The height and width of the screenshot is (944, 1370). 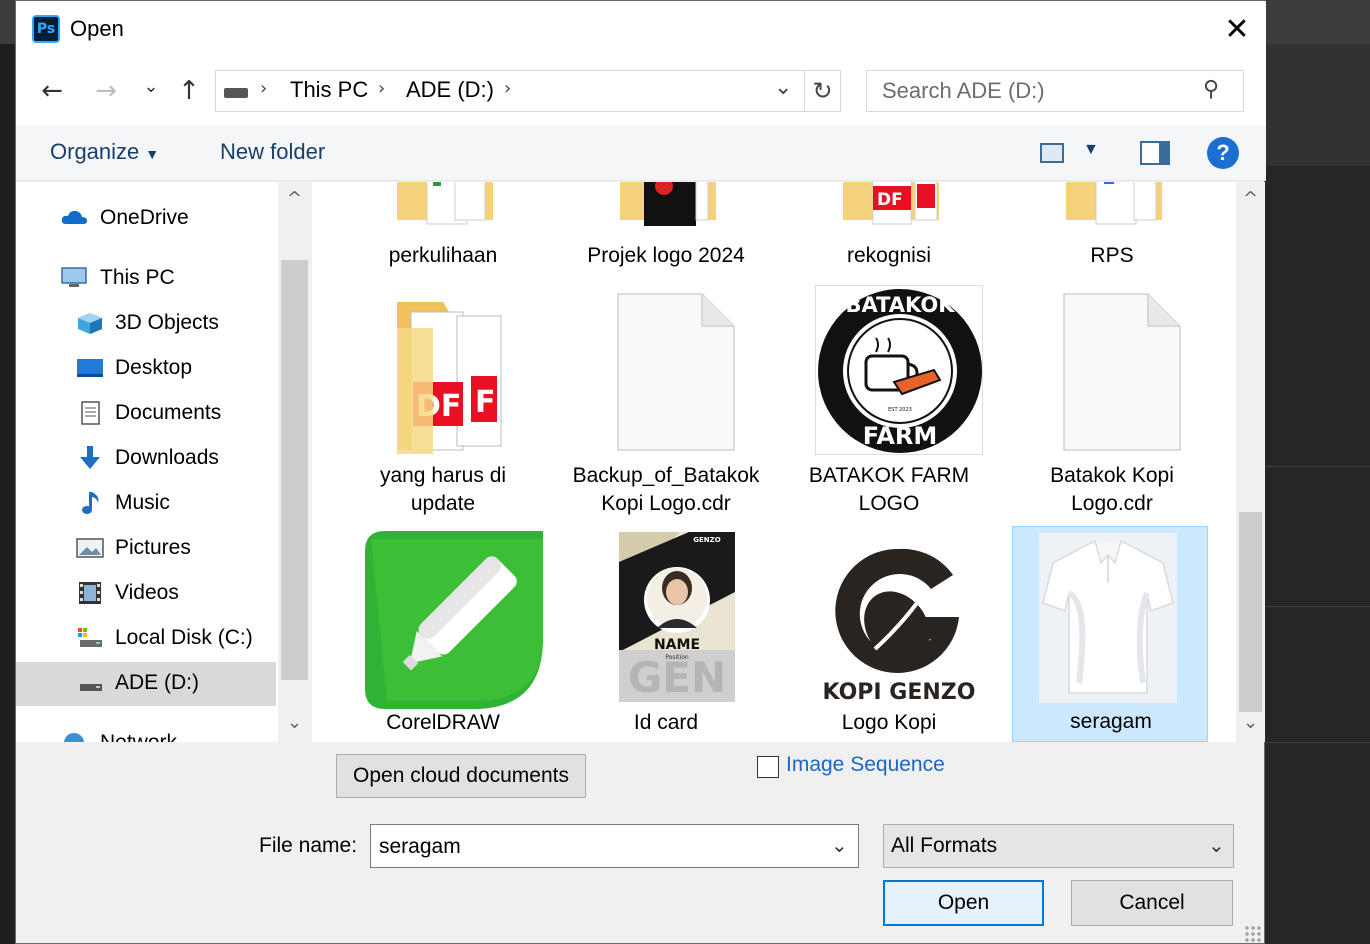 What do you see at coordinates (151, 87) in the screenshot?
I see `recent-locations-chevron-icon: ⌄` at bounding box center [151, 87].